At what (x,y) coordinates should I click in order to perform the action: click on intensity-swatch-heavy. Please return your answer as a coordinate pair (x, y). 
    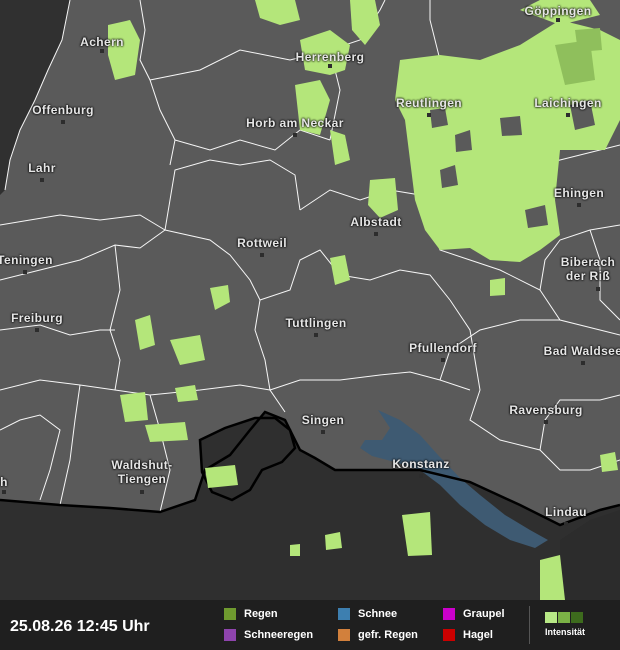
    Looking at the image, I should click on (577, 617).